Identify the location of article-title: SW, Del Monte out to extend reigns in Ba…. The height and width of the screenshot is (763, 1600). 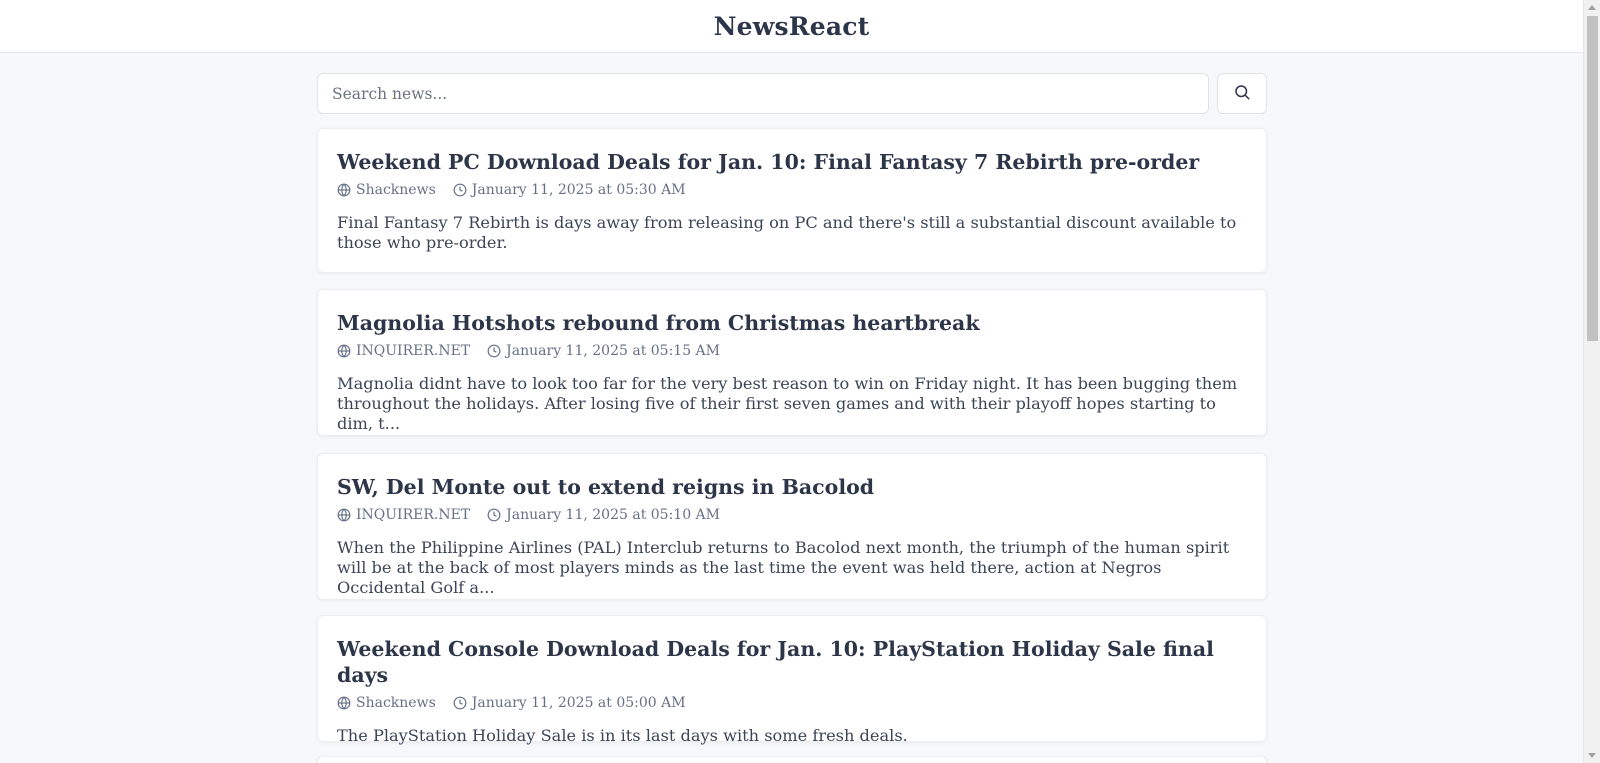
(792, 487).